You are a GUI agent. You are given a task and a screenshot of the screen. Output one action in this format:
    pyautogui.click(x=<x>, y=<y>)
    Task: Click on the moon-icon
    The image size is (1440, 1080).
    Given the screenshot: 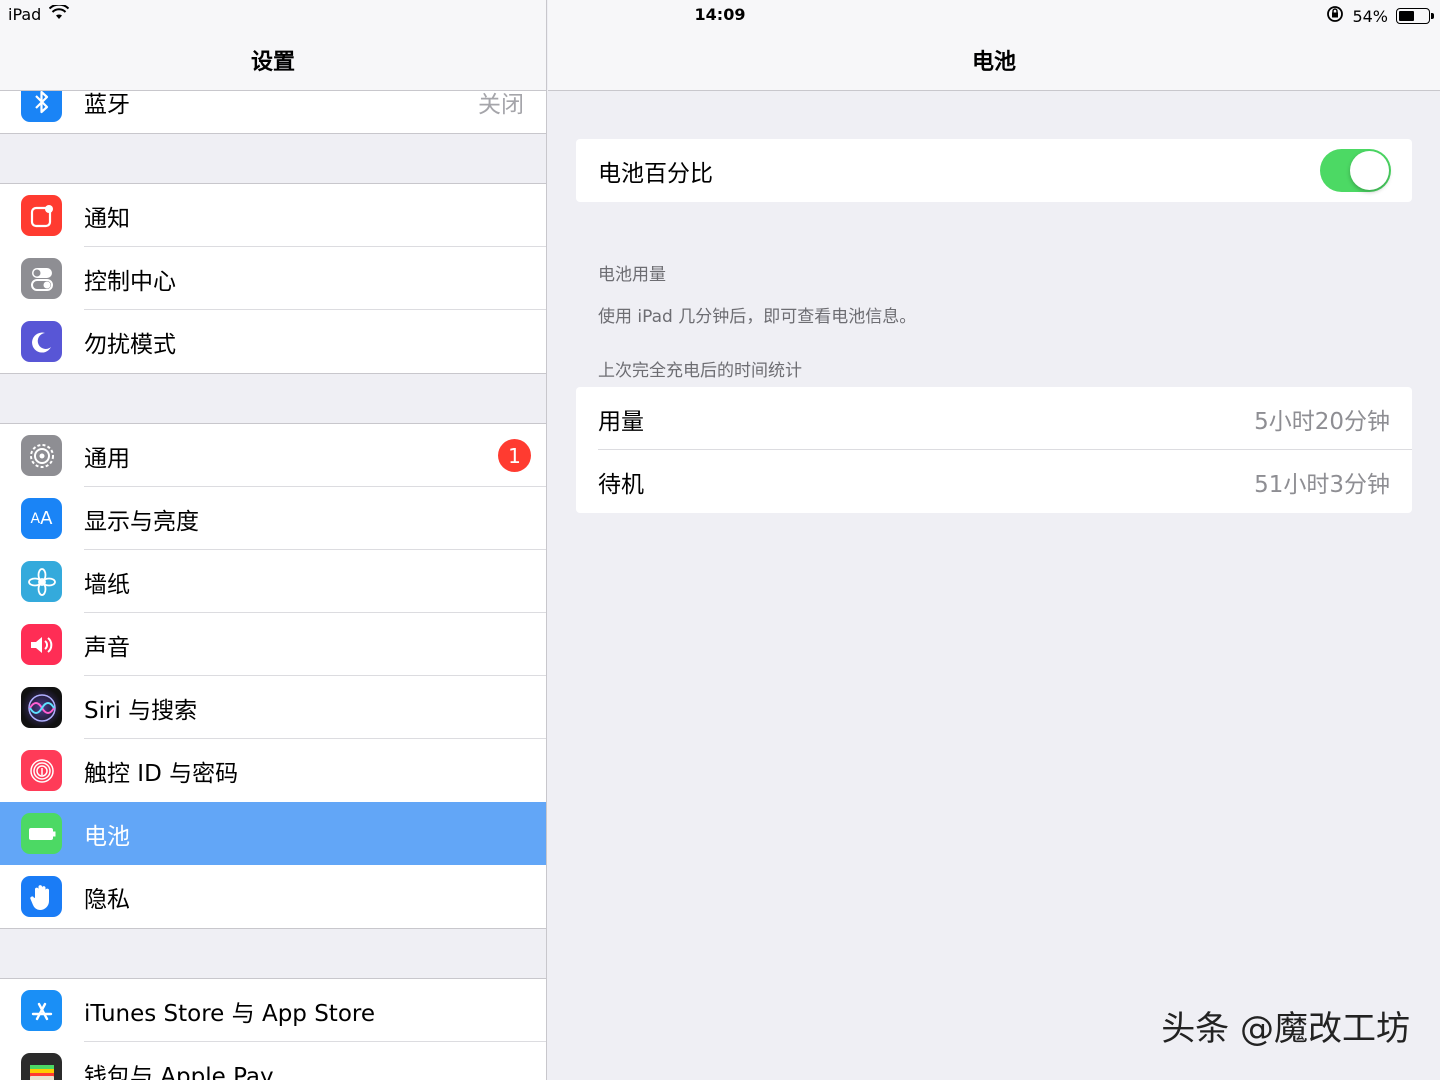 What is the action you would take?
    pyautogui.click(x=41, y=341)
    